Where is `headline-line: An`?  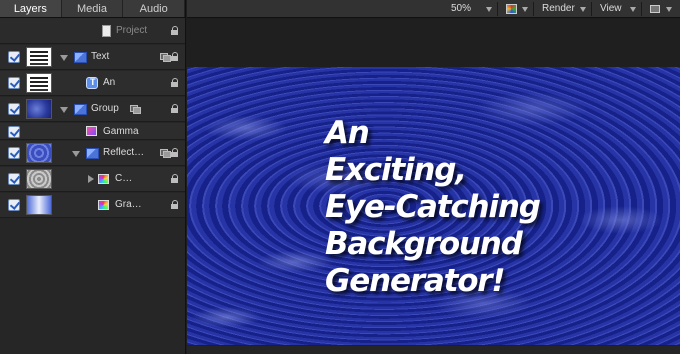
headline-line: An is located at coordinates (347, 133).